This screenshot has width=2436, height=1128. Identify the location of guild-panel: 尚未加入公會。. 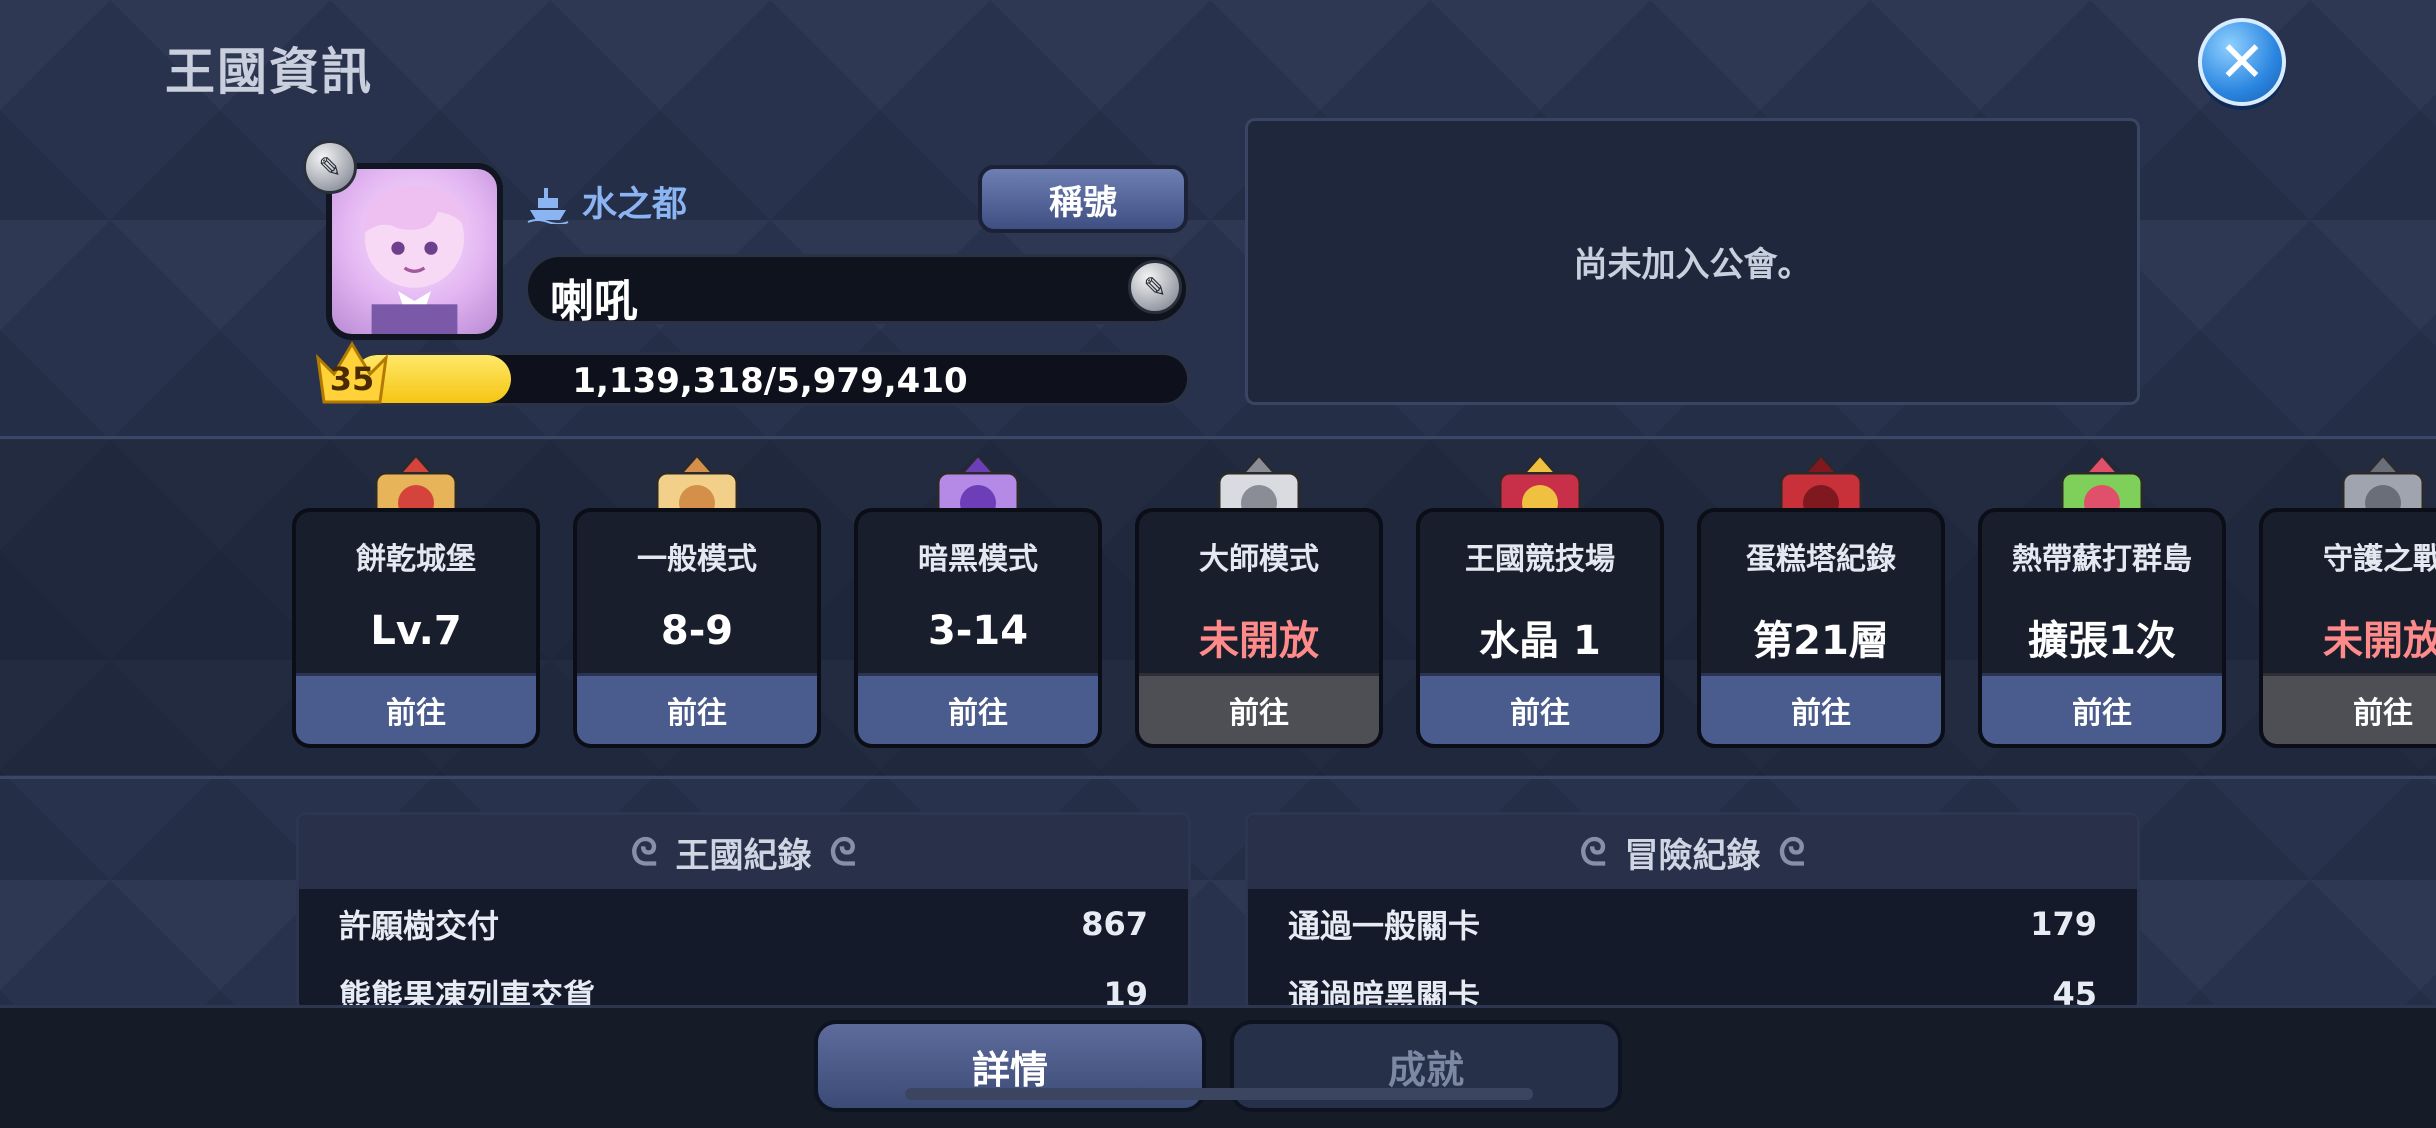
(1692, 261).